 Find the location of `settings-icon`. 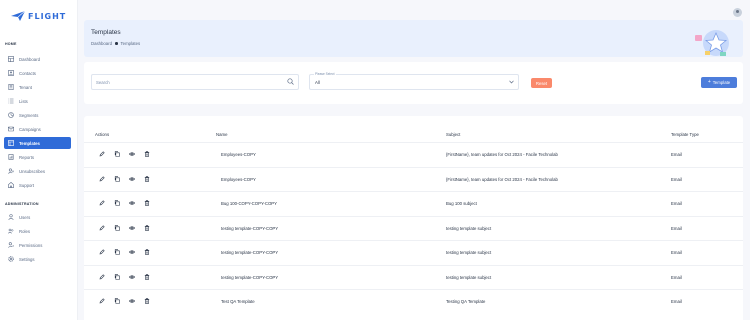

settings-icon is located at coordinates (11, 259).